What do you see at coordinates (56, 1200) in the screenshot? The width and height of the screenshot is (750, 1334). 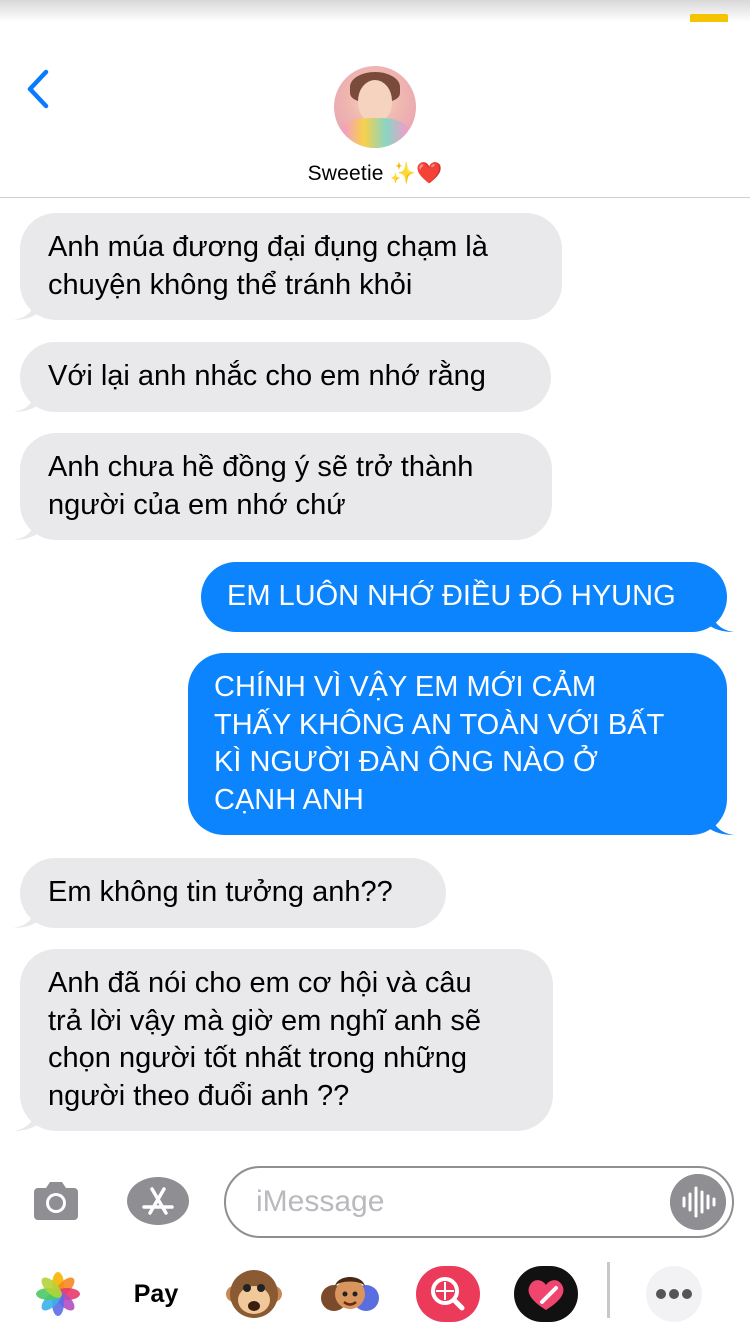 I see `camera-icon` at bounding box center [56, 1200].